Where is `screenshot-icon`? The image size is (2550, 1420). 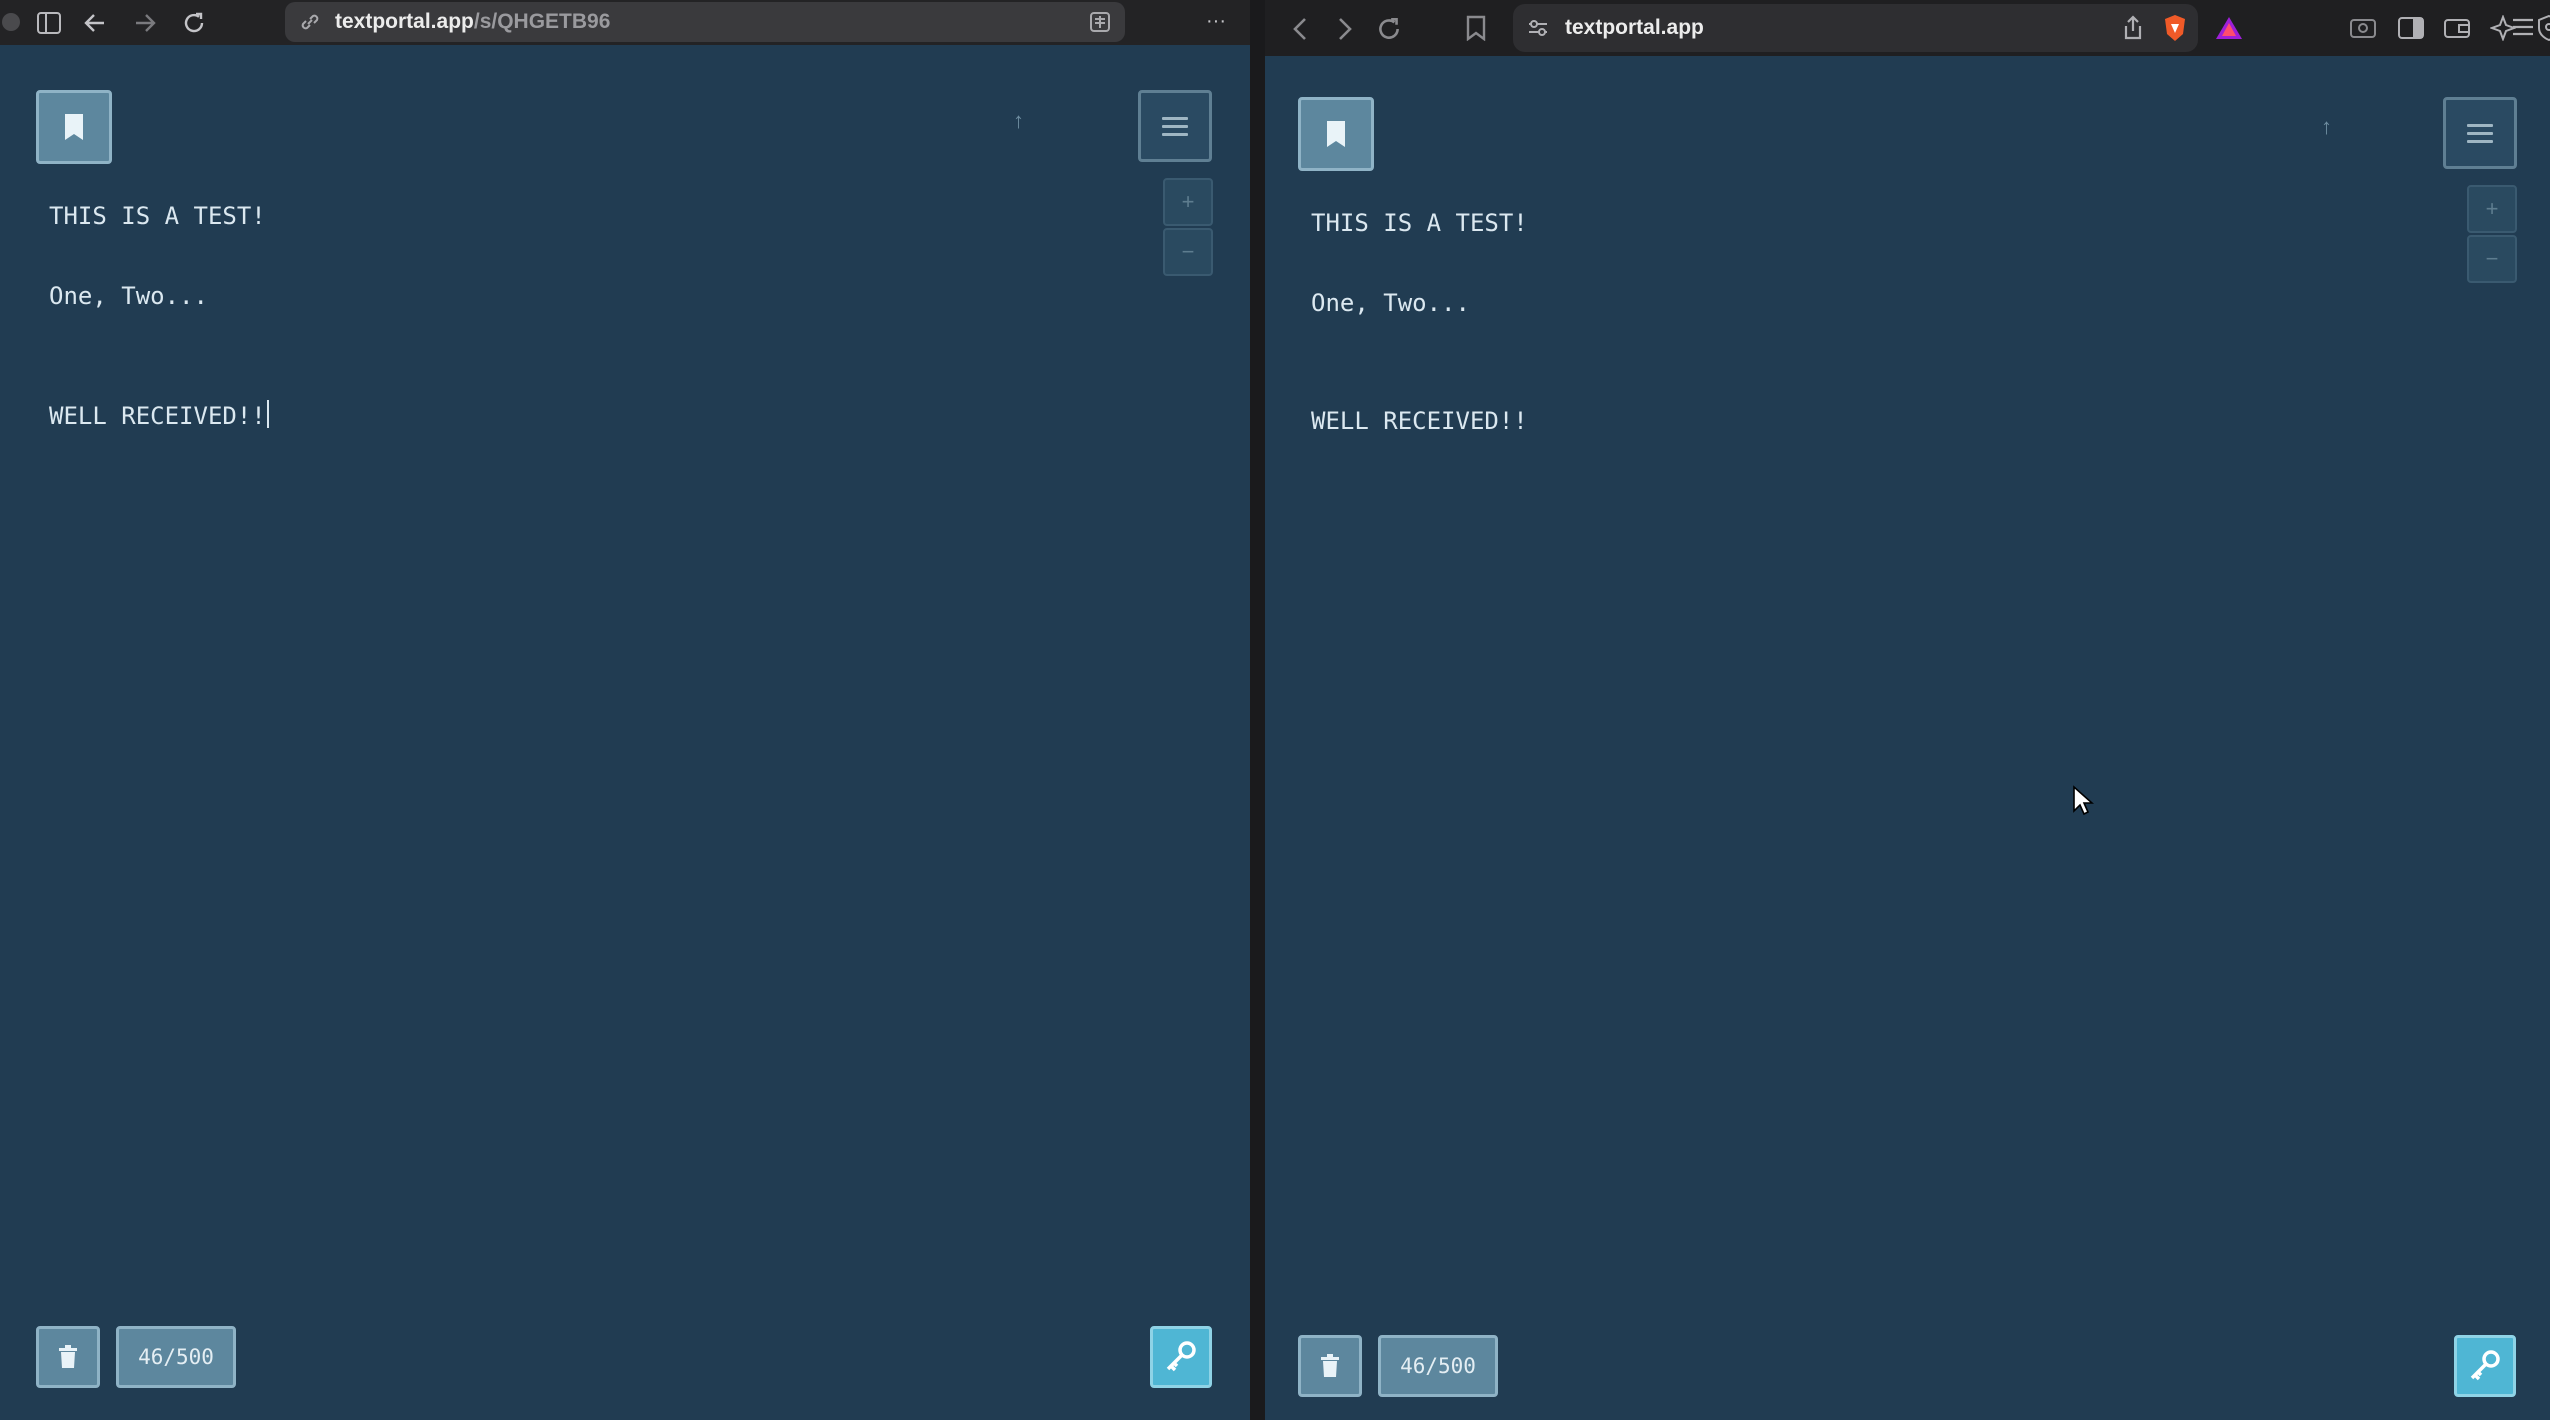
screenshot-icon is located at coordinates (2363, 28).